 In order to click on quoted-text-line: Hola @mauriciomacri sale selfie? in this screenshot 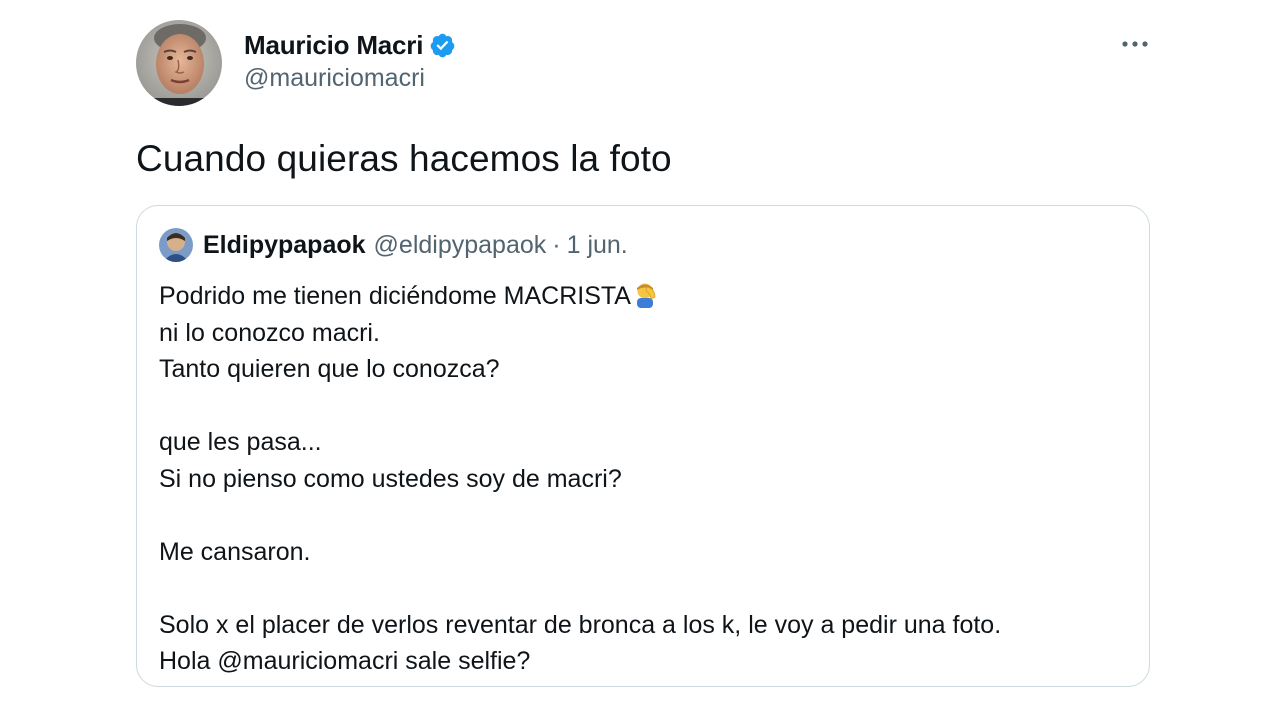, I will do `click(345, 661)`.